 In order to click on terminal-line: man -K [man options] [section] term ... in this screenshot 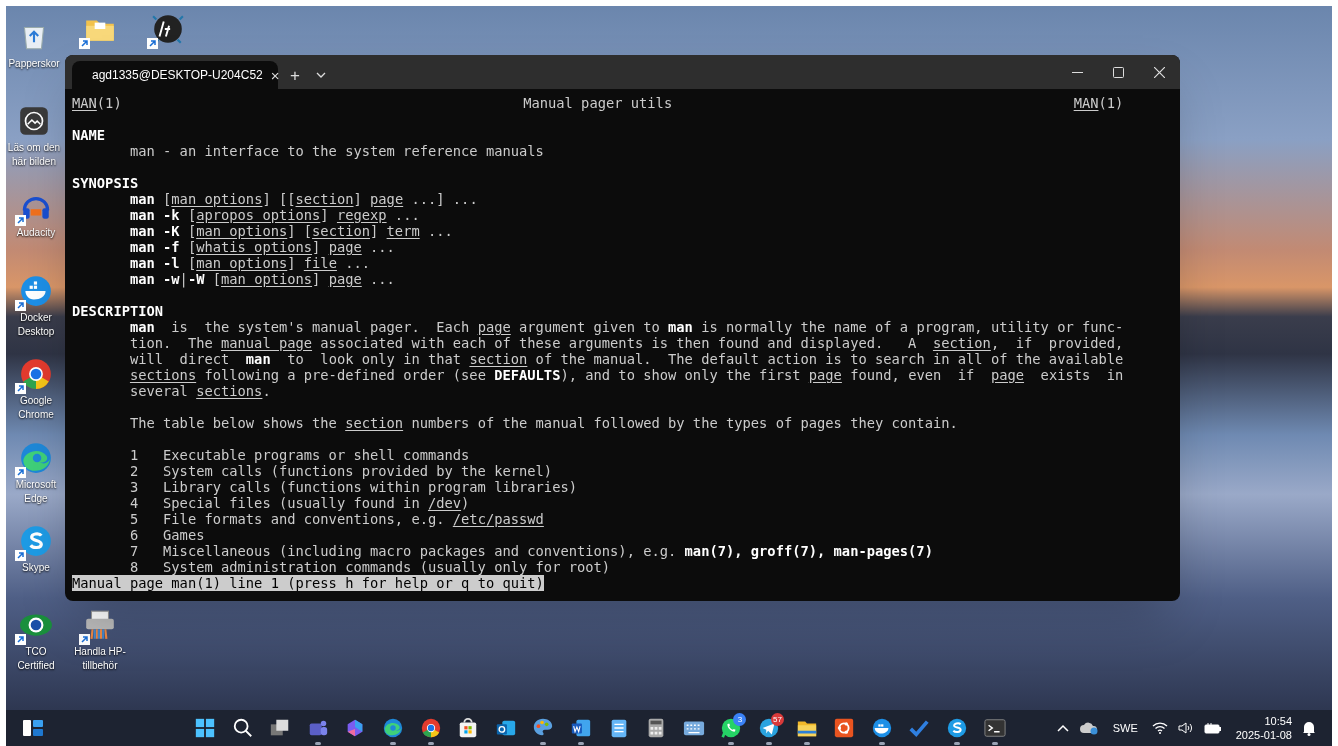, I will do `click(291, 231)`.